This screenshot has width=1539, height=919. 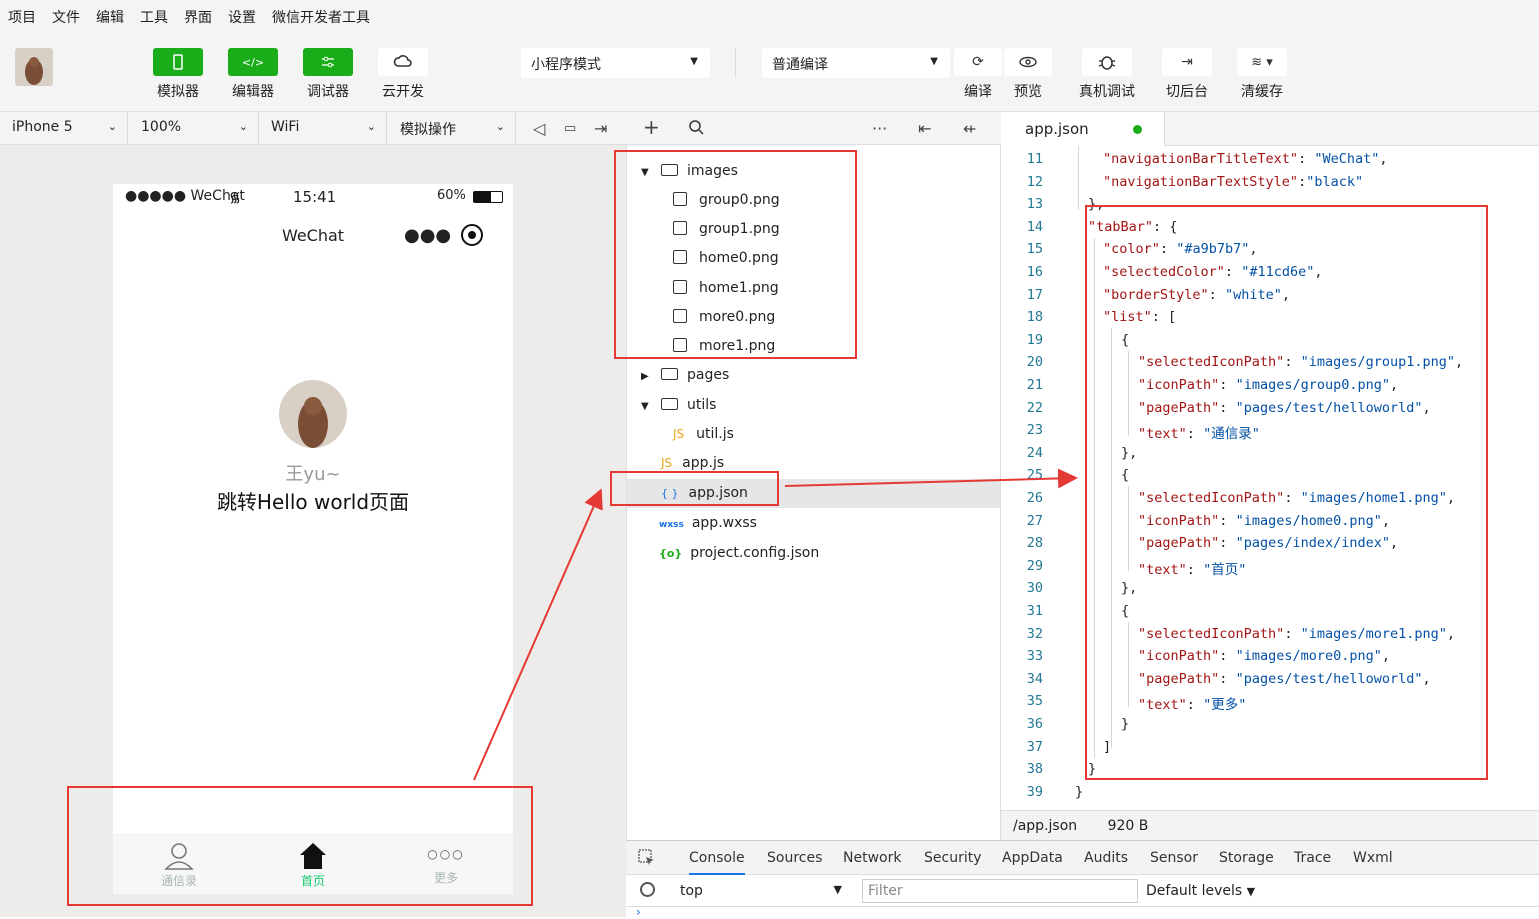 I want to click on detach-icon: ⇥, so click(x=600, y=128).